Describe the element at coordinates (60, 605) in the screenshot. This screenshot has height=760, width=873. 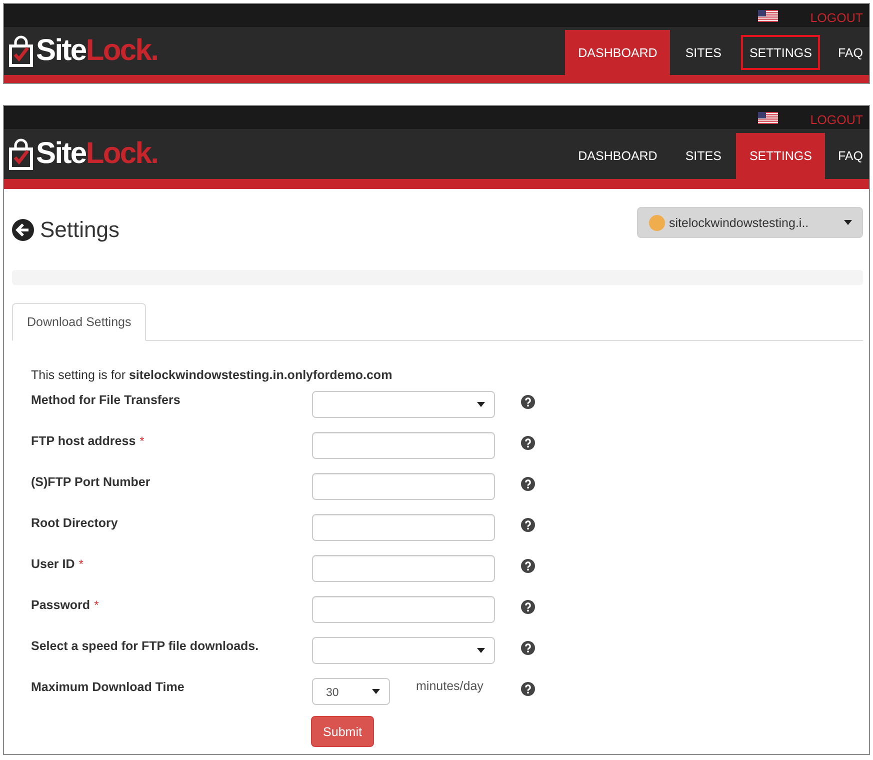
I see `field-label: Password` at that location.